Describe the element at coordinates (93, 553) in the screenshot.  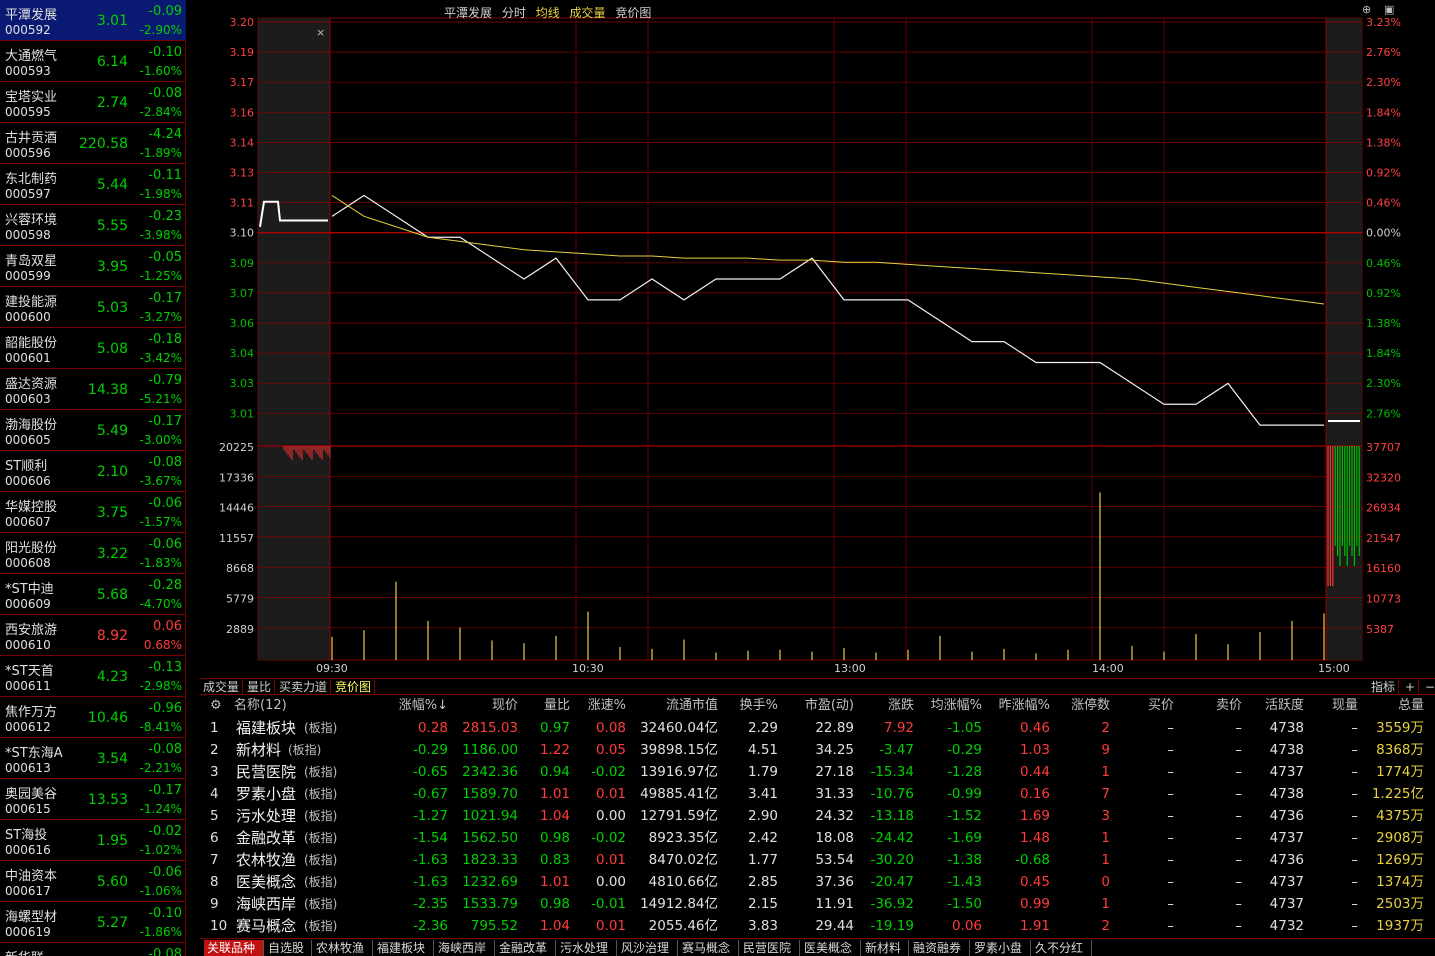
I see `stock-list-item: 阳光股份 000608 3.22 -0.06 -1.83%` at that location.